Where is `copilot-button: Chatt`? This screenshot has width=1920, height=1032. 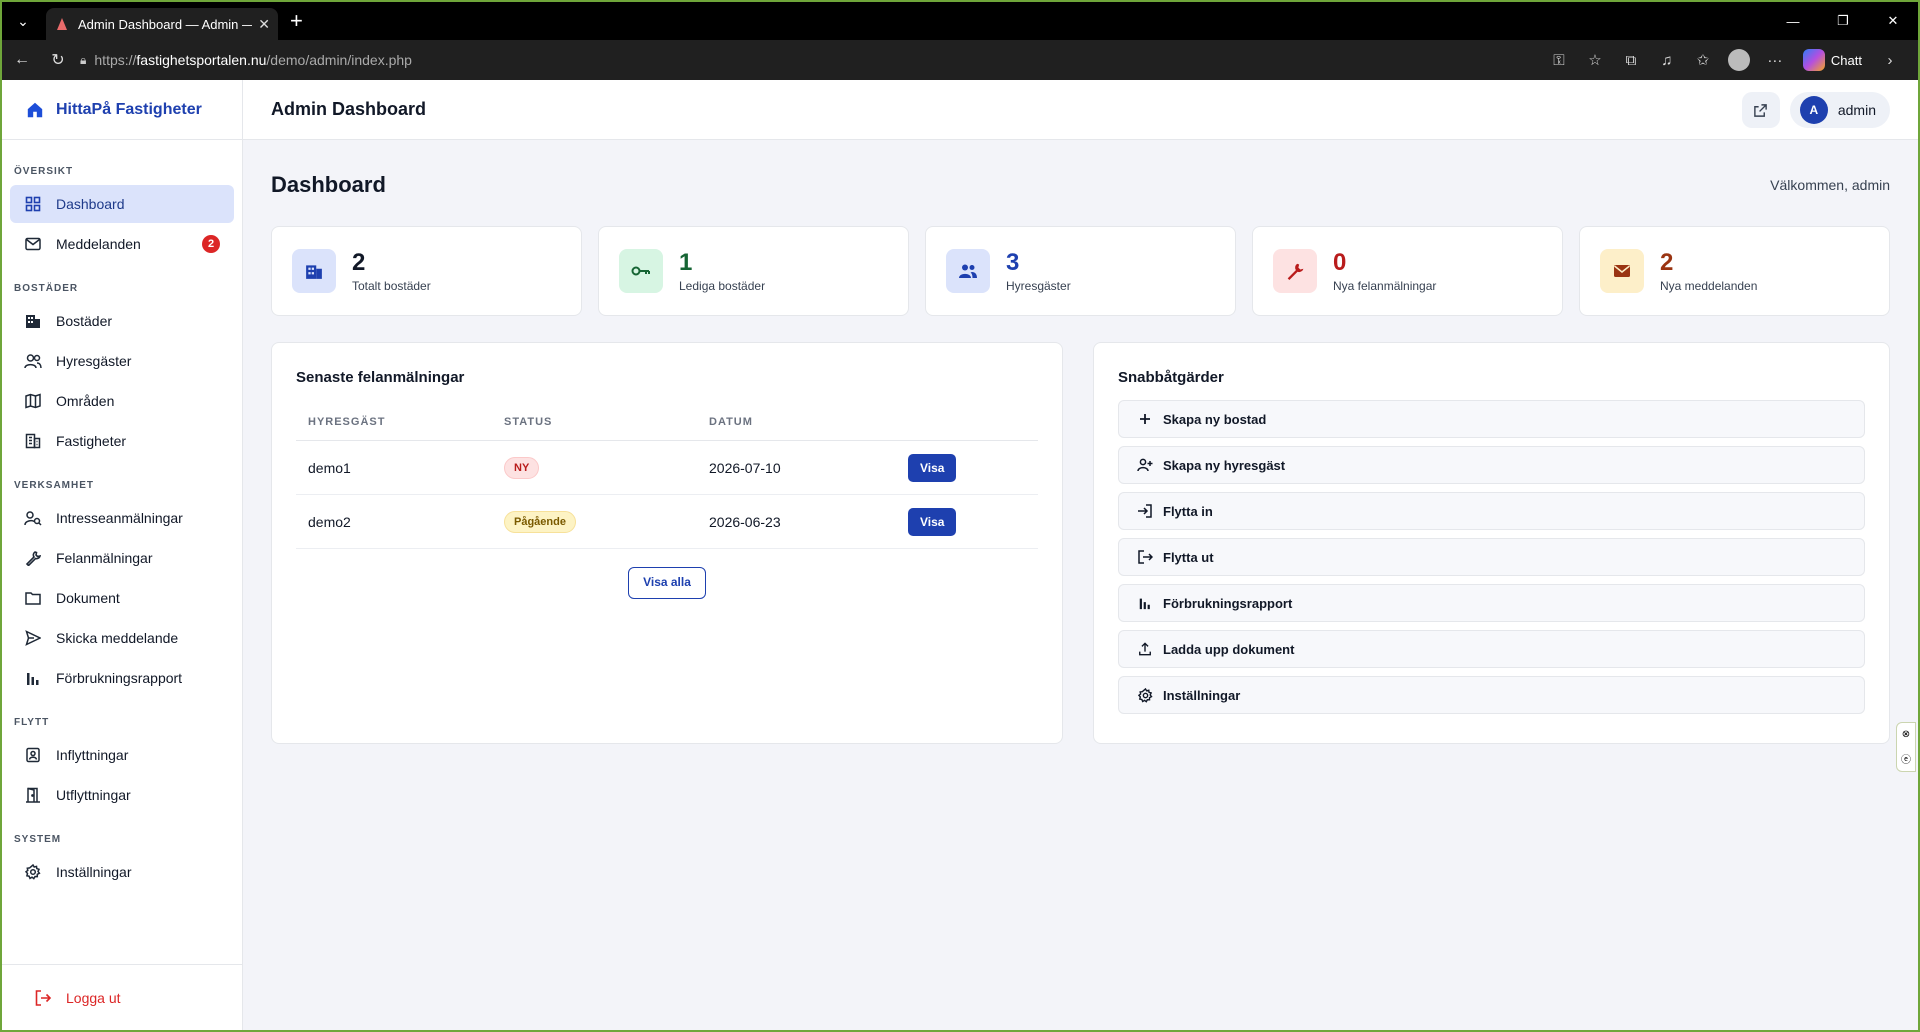
copilot-button: Chatt is located at coordinates (1832, 60).